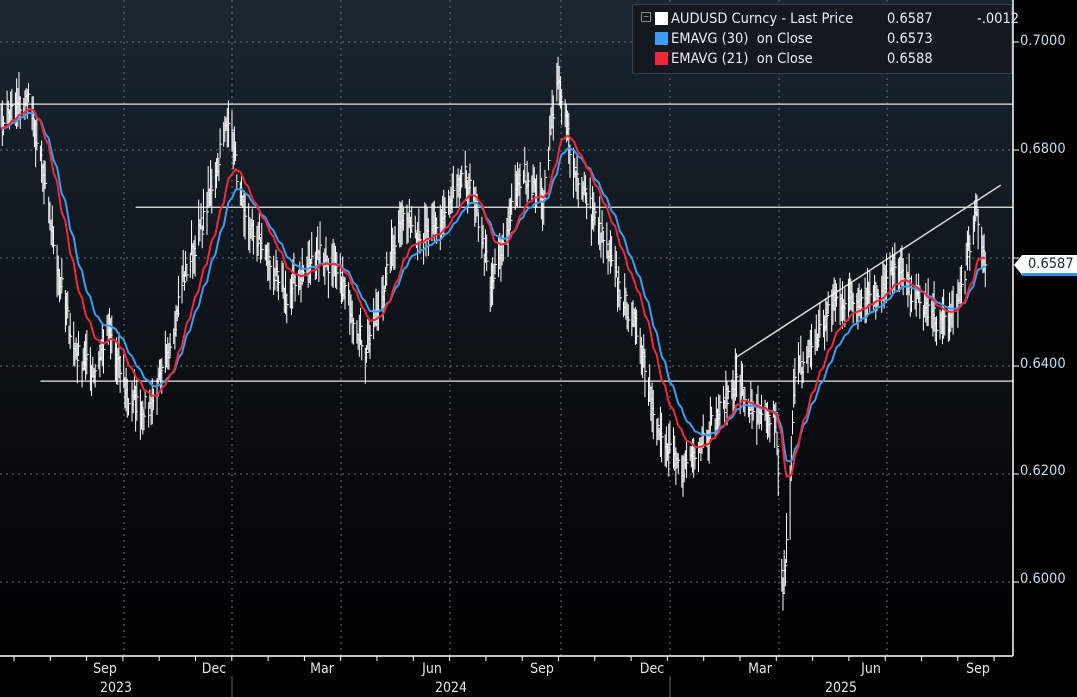 The image size is (1077, 697). Describe the element at coordinates (1043, 149) in the screenshot. I see `y-tick-label: 0.6800` at that location.